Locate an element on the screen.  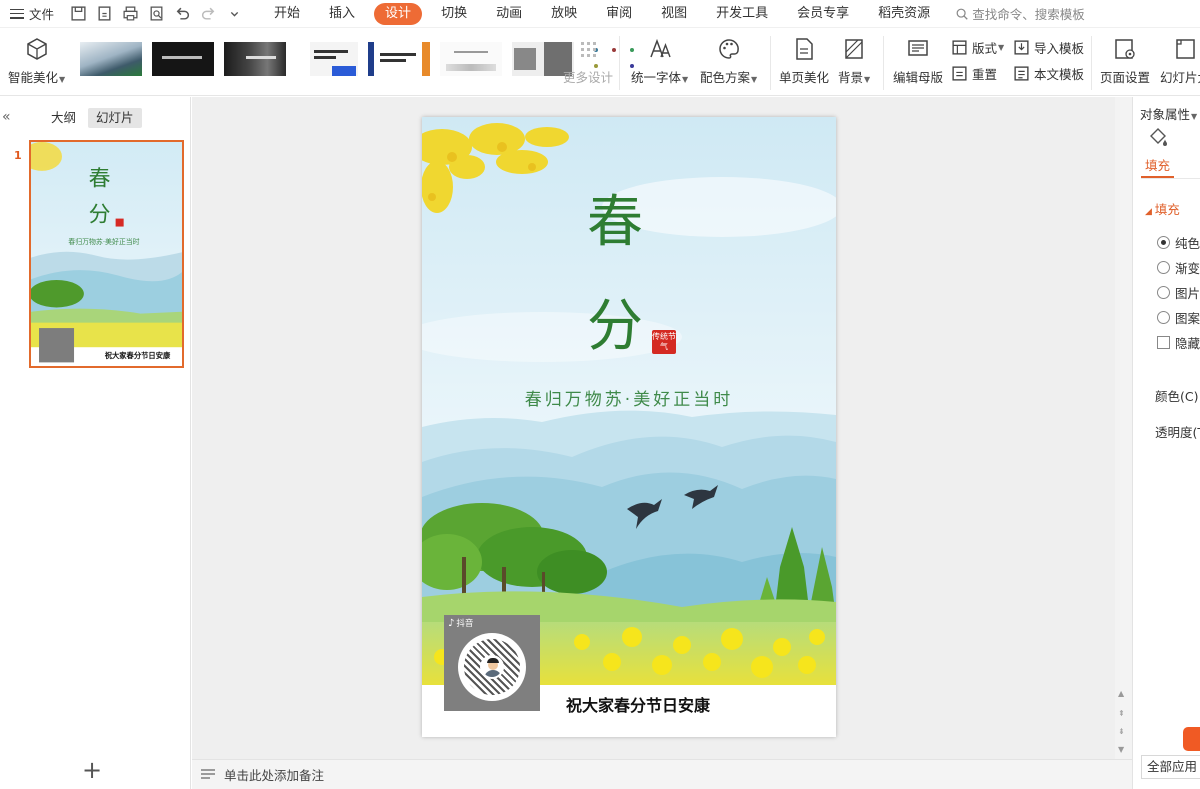
tab-6: 审阅 is located at coordinates (619, 14).